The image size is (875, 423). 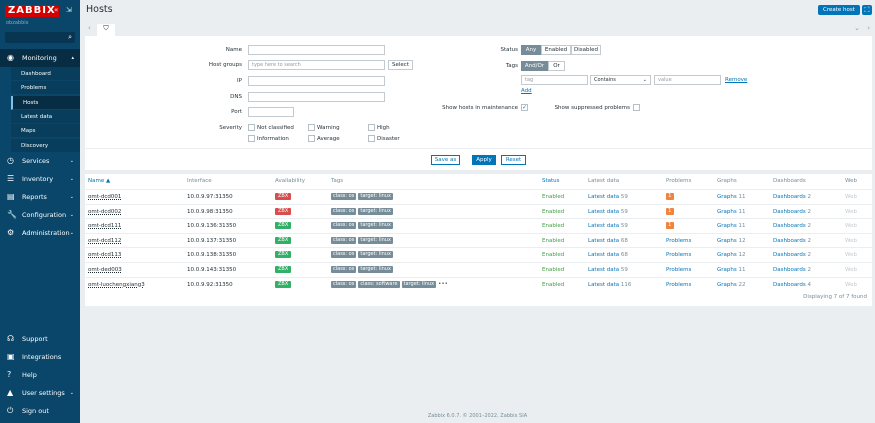 What do you see at coordinates (556, 66) in the screenshot?
I see `tags-or: Or` at bounding box center [556, 66].